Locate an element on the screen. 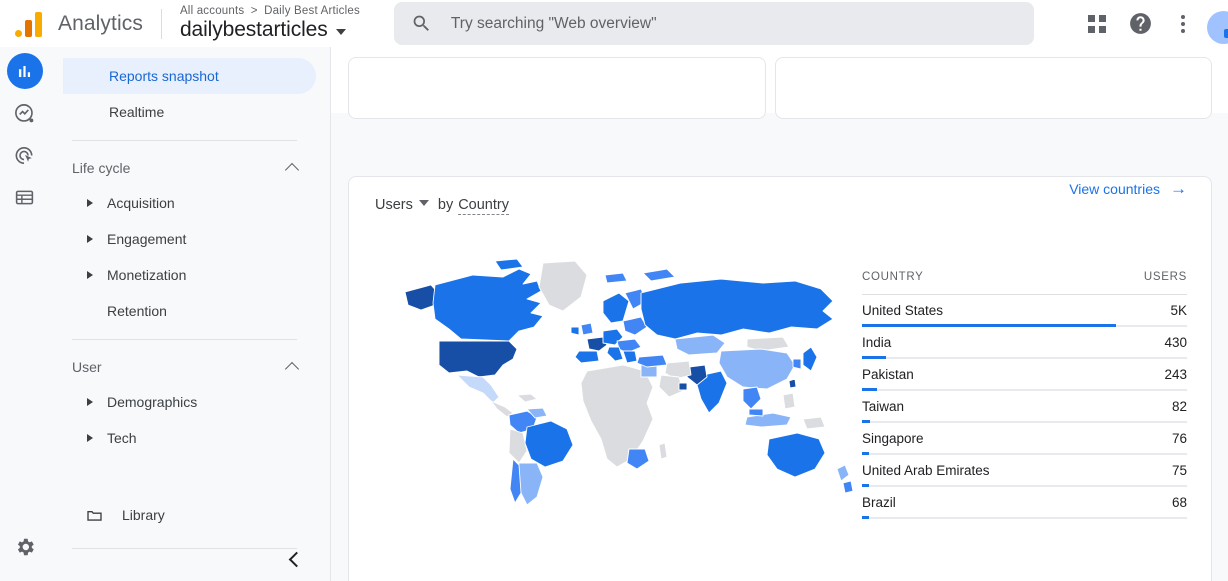 This screenshot has height=581, width=1228. view-countries-link: View countries → is located at coordinates (1128, 188).